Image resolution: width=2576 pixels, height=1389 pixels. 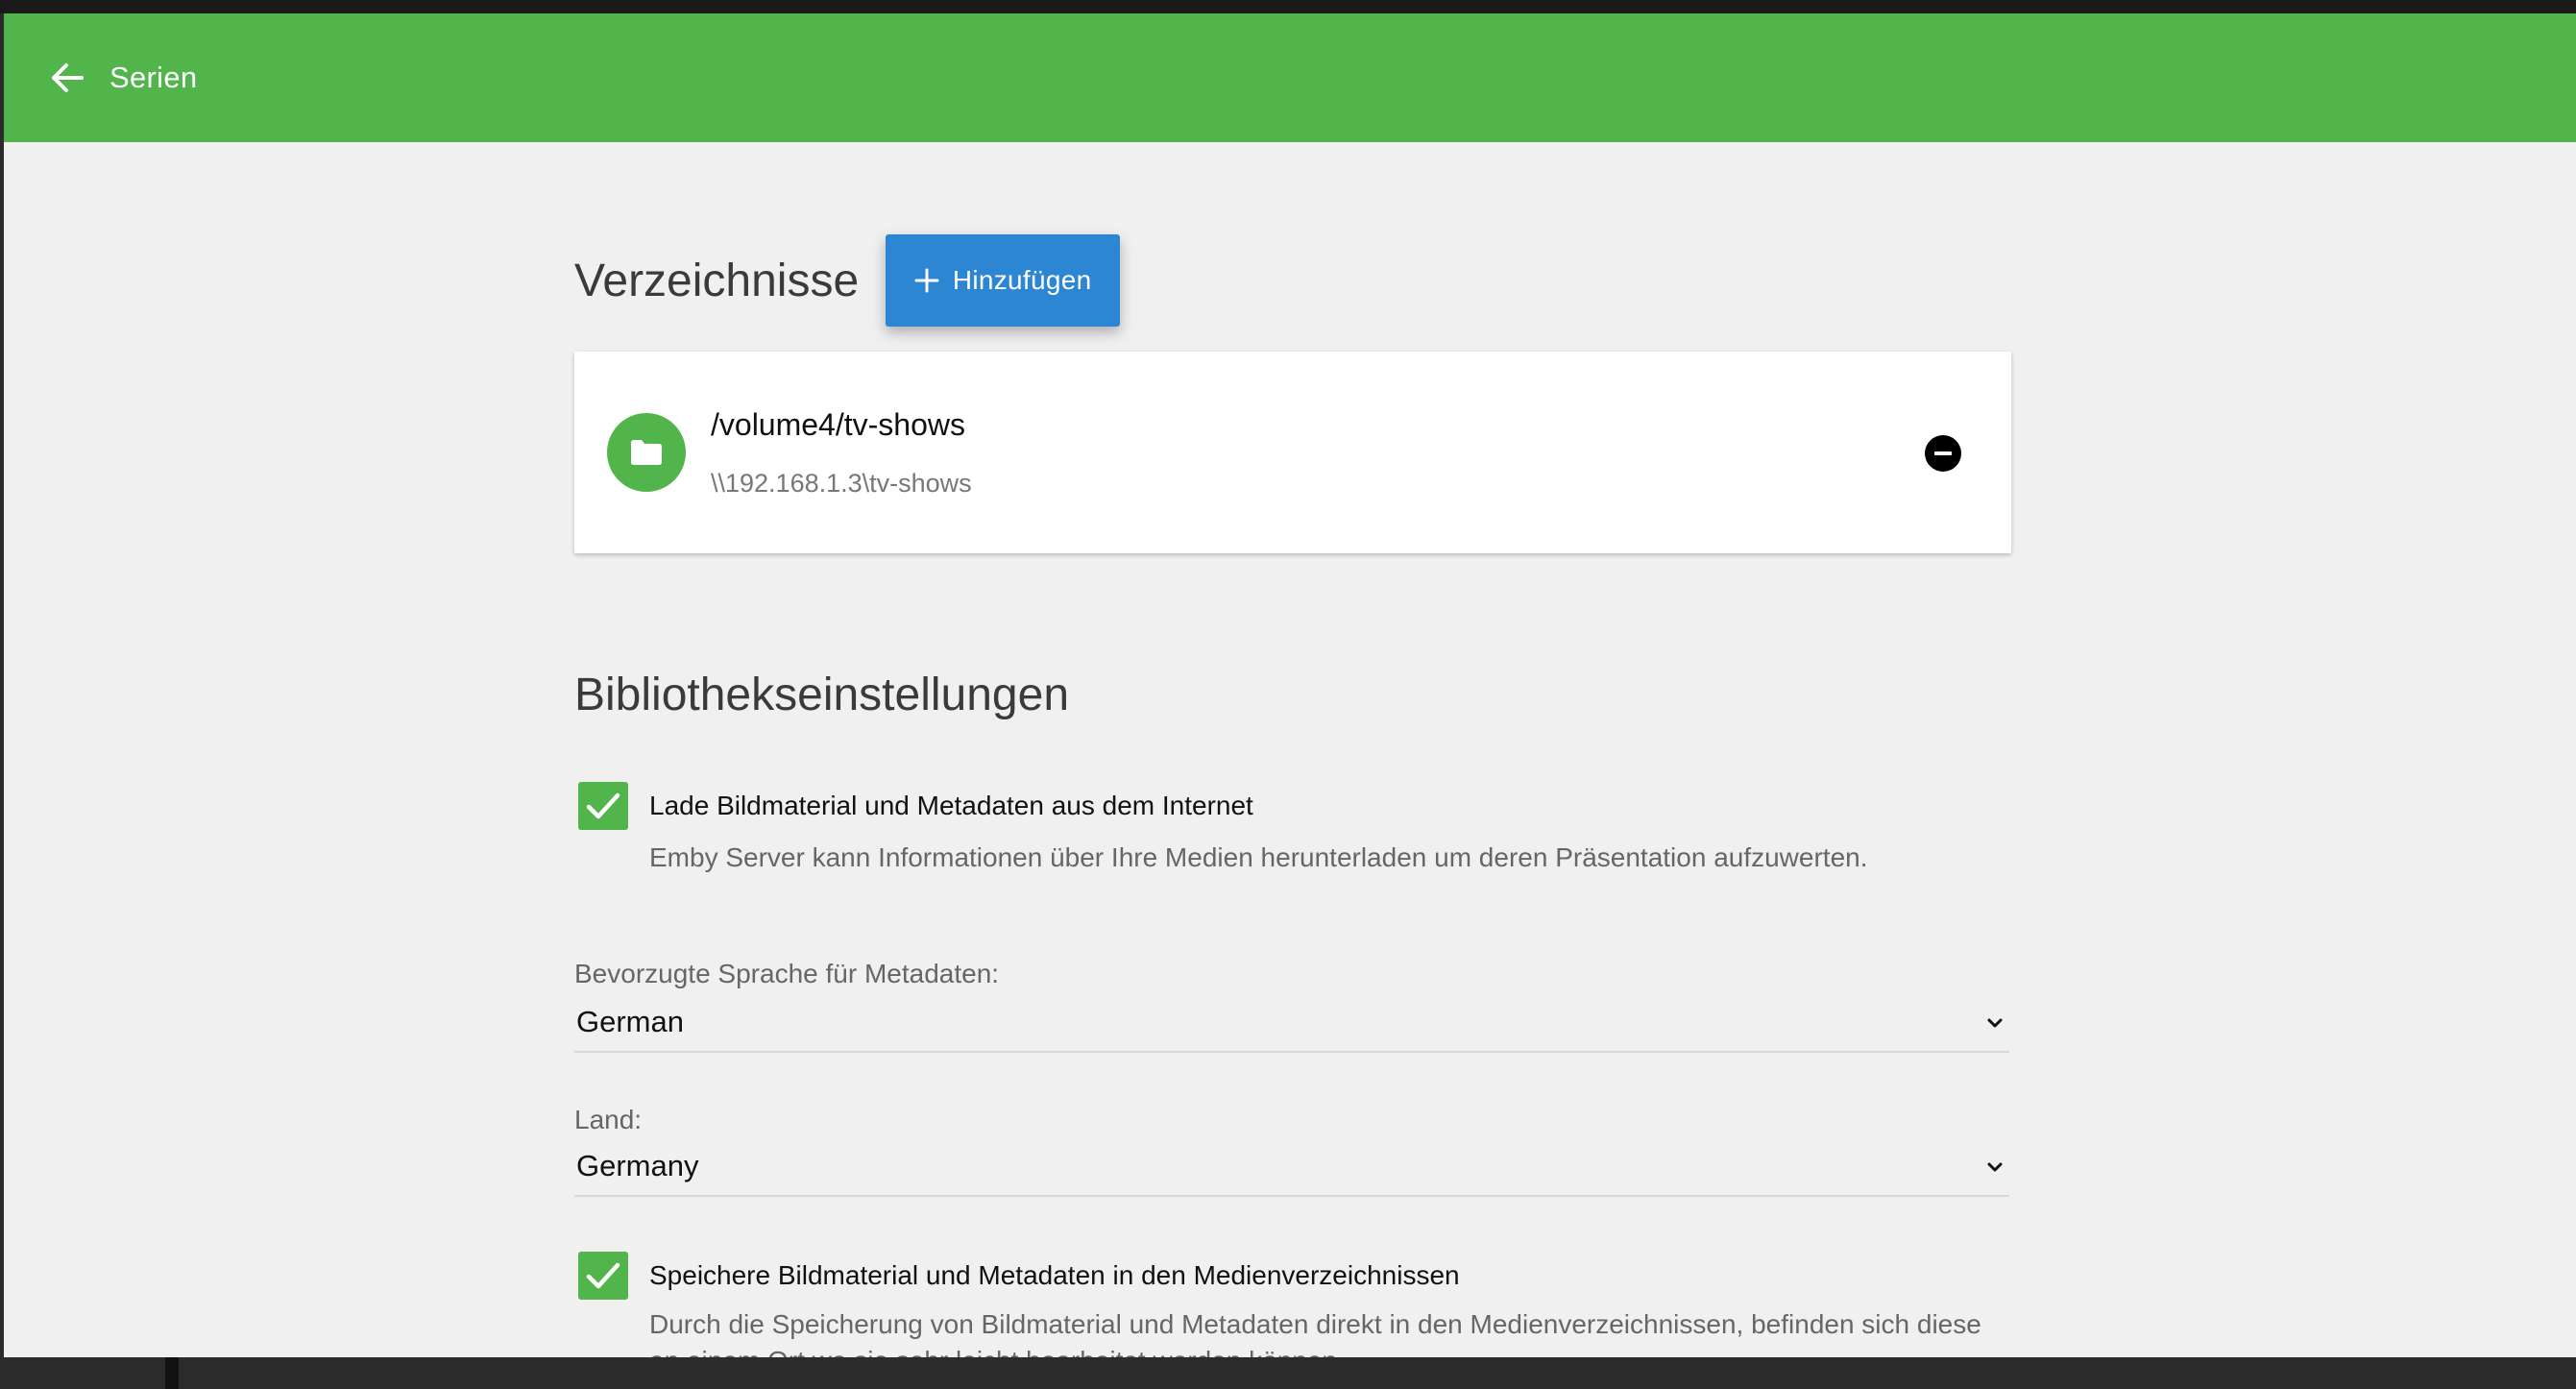 I want to click on add-folder-button: Hinzufügen, so click(x=1003, y=280).